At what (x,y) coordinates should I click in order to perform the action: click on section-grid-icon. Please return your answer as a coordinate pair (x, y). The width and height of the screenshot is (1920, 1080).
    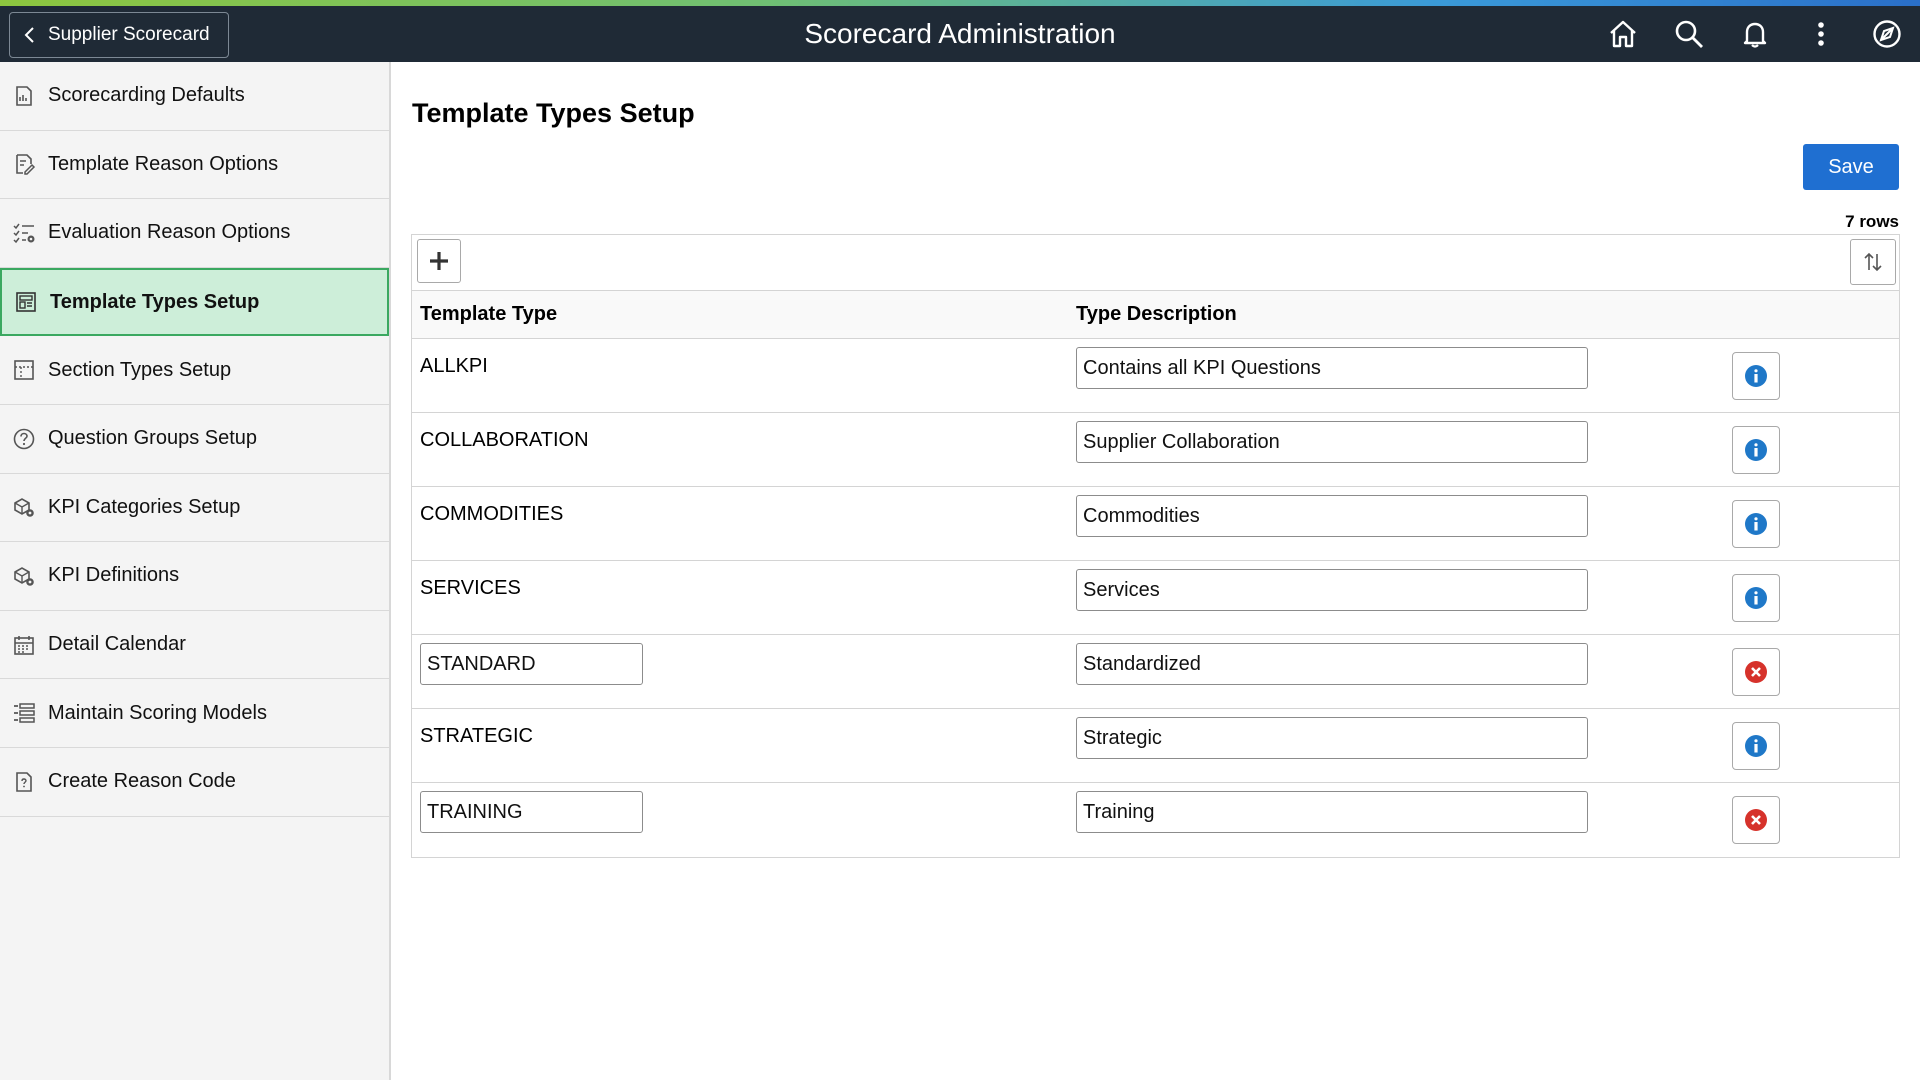
    Looking at the image, I should click on (24, 370).